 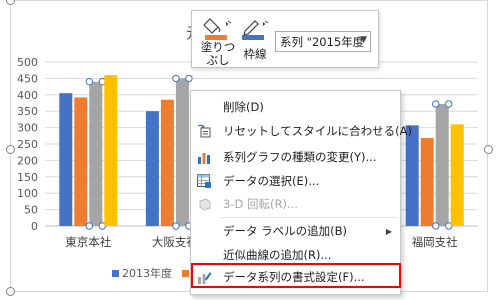 I want to click on y-tick-label: 50, so click(x=31, y=210).